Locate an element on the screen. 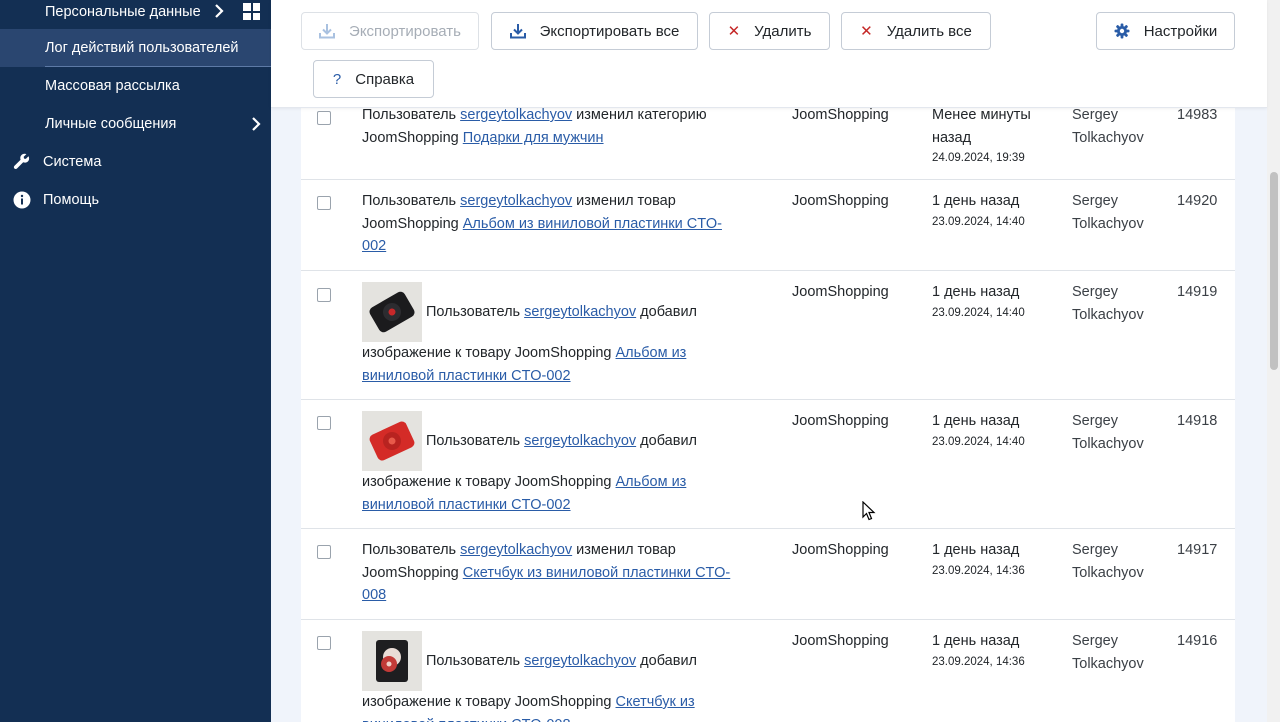  delete-label: Удалить is located at coordinates (783, 31).